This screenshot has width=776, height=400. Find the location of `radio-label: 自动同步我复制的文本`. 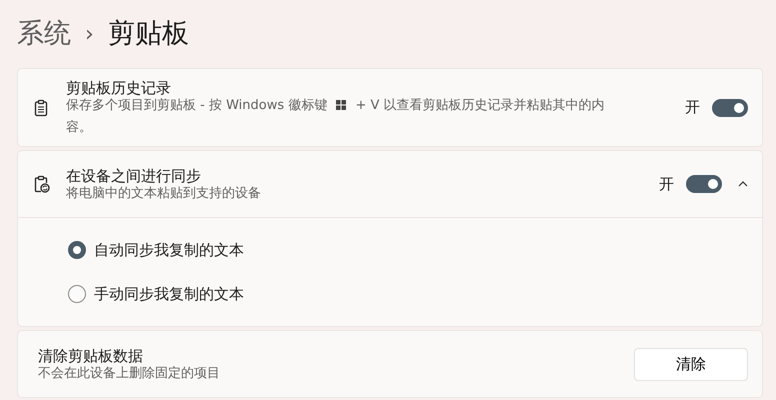

radio-label: 自动同步我复制的文本 is located at coordinates (169, 250).